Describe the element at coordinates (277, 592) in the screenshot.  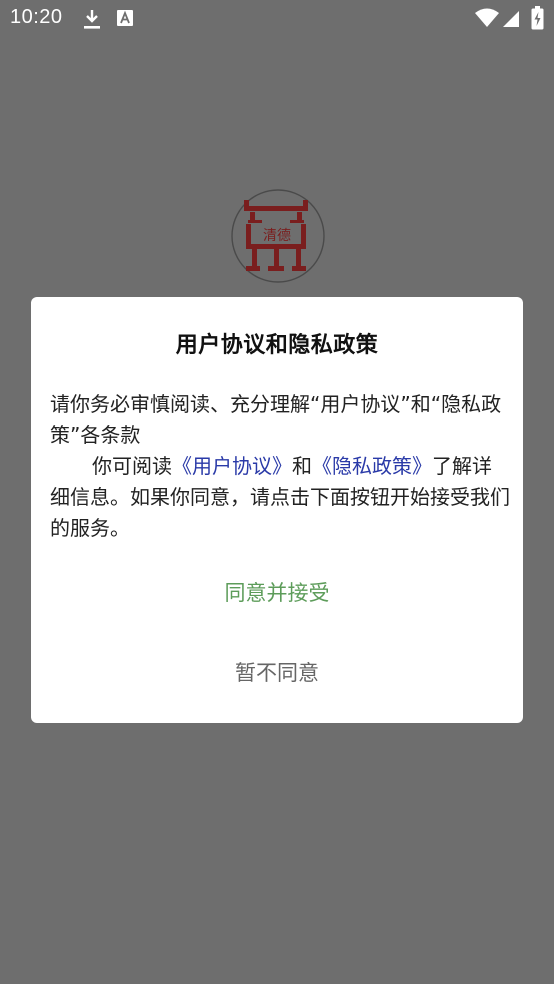
I see `accept-button: 同意并接受` at that location.